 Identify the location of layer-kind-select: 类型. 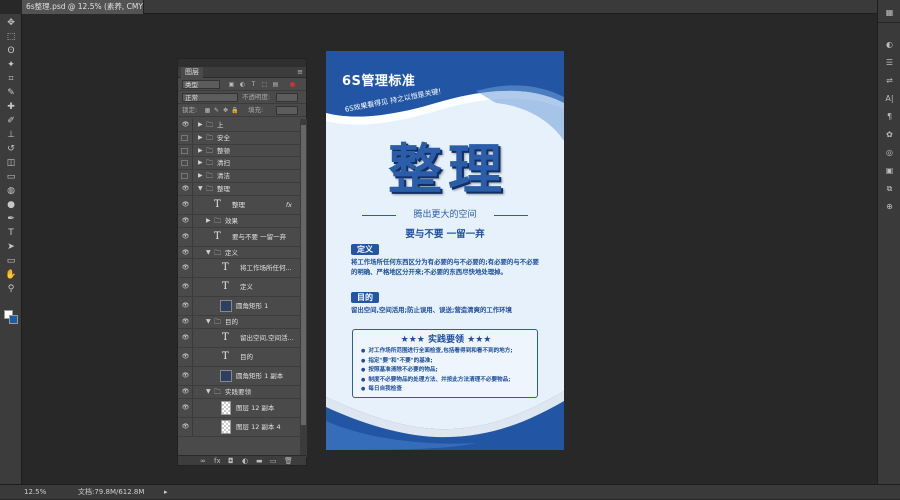
(201, 84).